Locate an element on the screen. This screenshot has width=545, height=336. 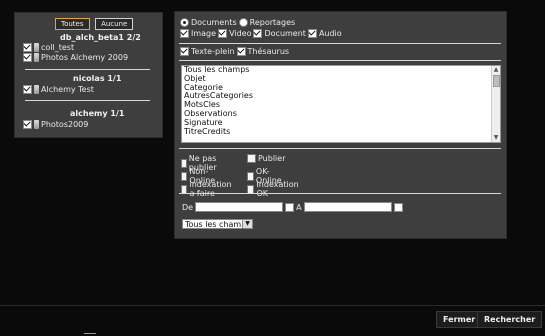
document-label: Document is located at coordinates (285, 33).